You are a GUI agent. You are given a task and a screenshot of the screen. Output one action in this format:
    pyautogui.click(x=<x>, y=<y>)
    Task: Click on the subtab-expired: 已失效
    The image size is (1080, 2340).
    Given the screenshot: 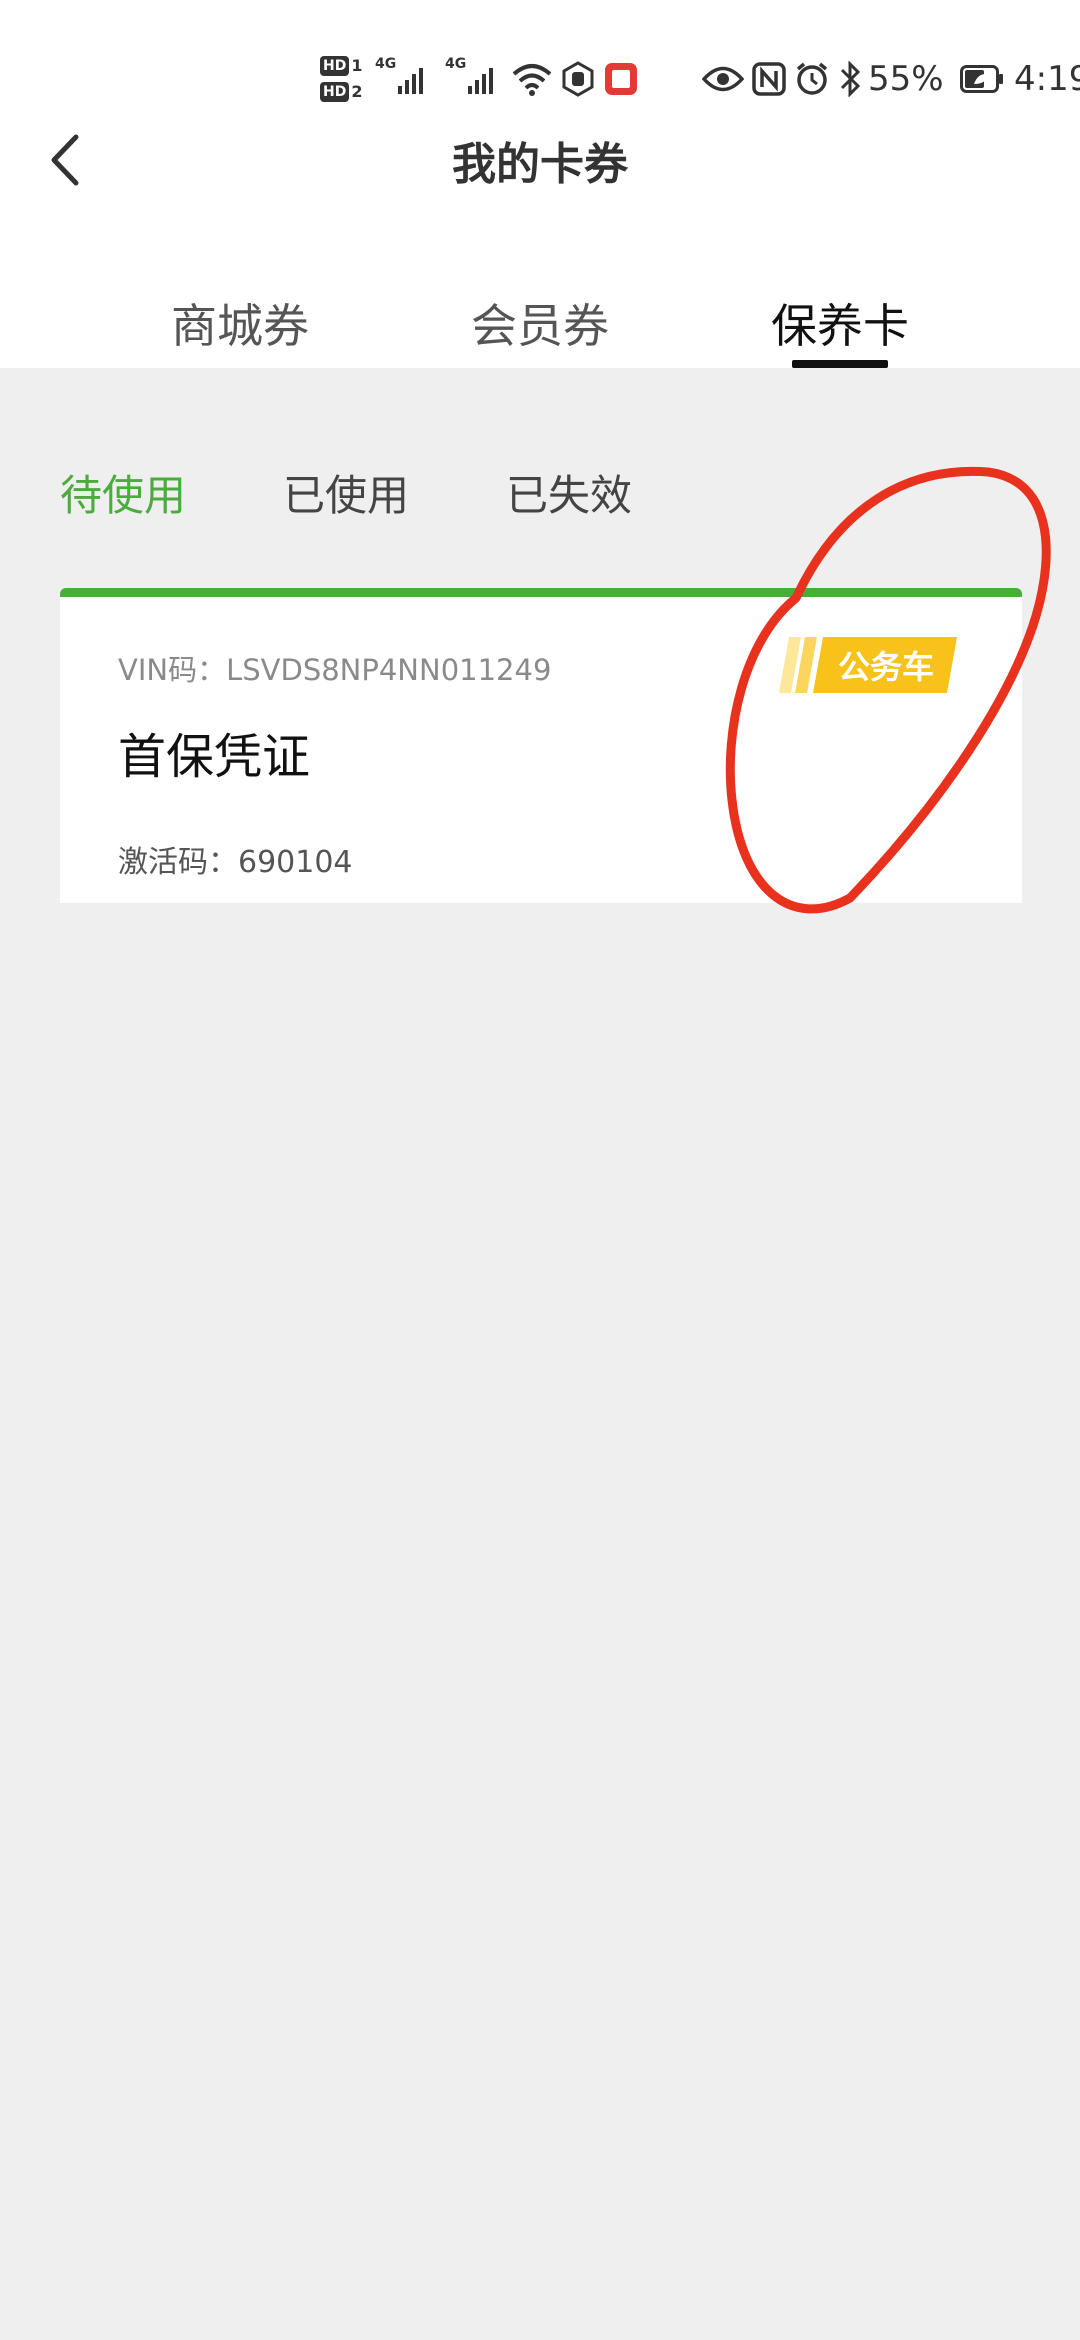 What is the action you would take?
    pyautogui.click(x=569, y=492)
    